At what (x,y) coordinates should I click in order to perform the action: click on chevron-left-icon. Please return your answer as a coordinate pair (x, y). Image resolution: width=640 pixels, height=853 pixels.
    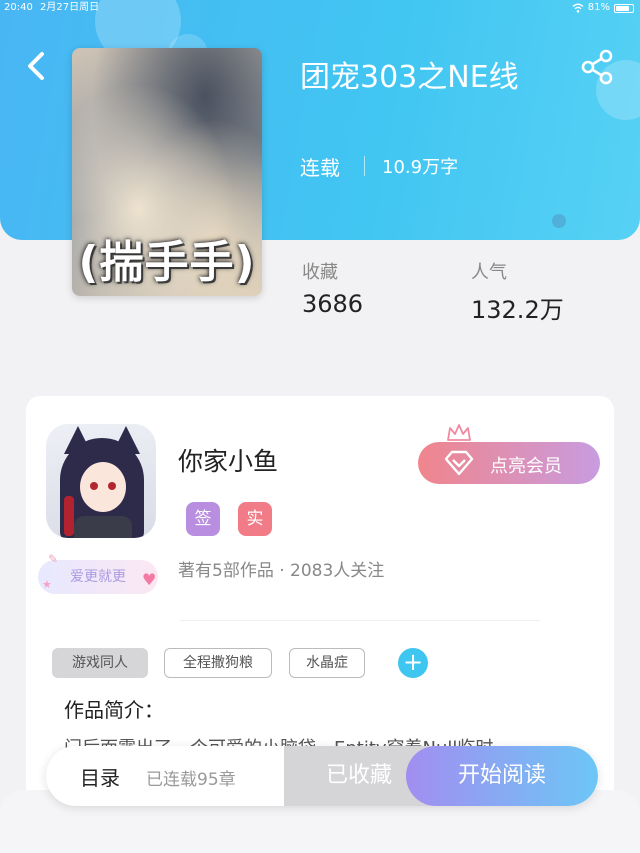
    Looking at the image, I should click on (36, 66).